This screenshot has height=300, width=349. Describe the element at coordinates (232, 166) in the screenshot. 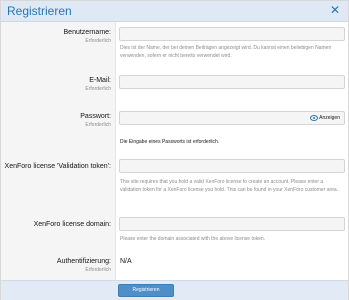

I see `token-input` at that location.